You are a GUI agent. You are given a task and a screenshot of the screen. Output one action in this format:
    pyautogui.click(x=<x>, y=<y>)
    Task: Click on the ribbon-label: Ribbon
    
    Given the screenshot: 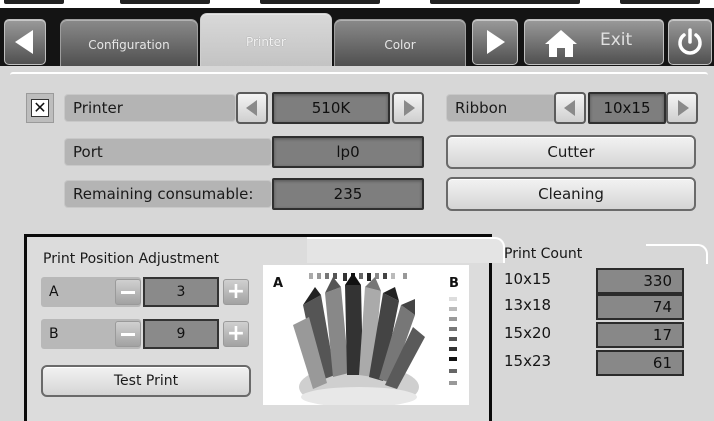 What is the action you would take?
    pyautogui.click(x=501, y=108)
    